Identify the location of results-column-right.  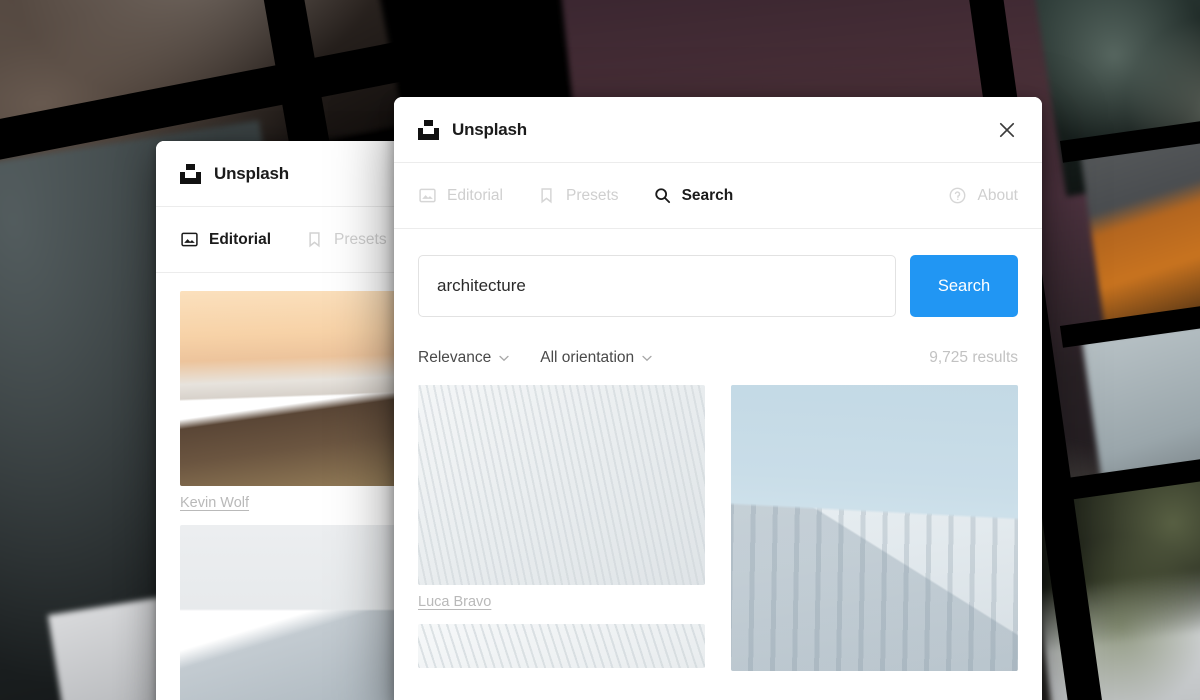
(874, 533).